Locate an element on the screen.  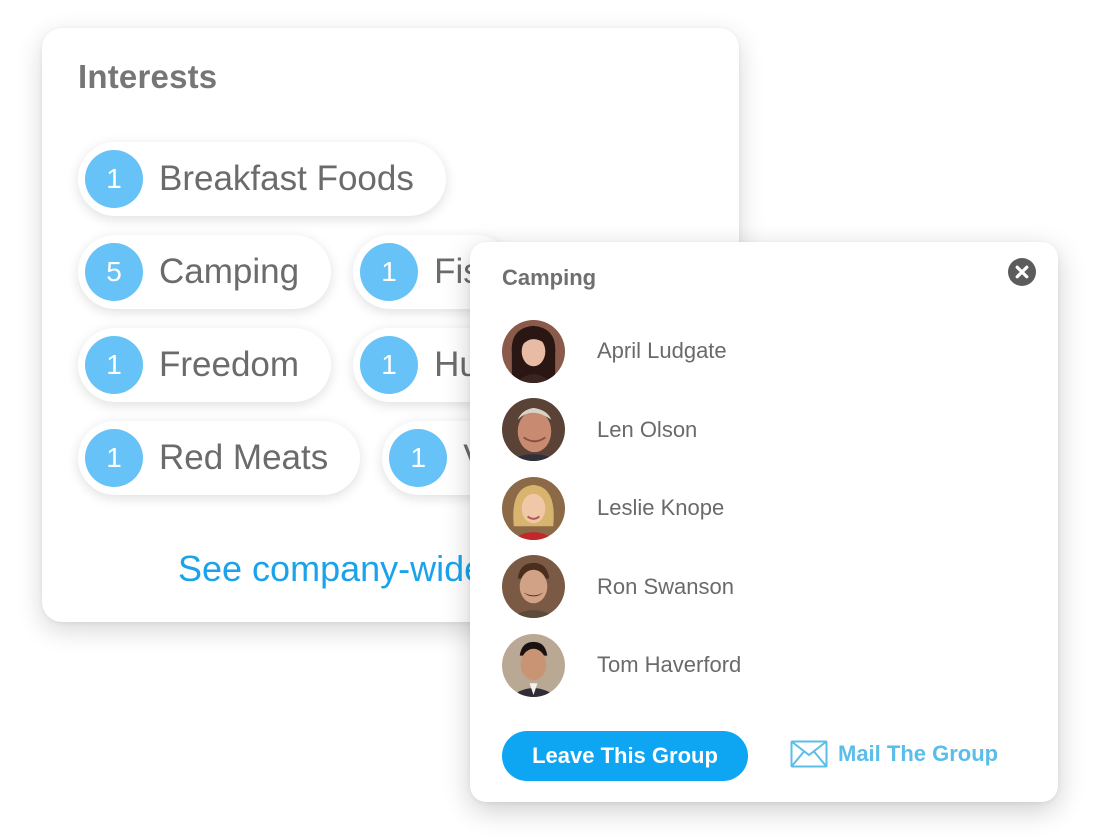
chip-label: Red Meats is located at coordinates (244, 457).